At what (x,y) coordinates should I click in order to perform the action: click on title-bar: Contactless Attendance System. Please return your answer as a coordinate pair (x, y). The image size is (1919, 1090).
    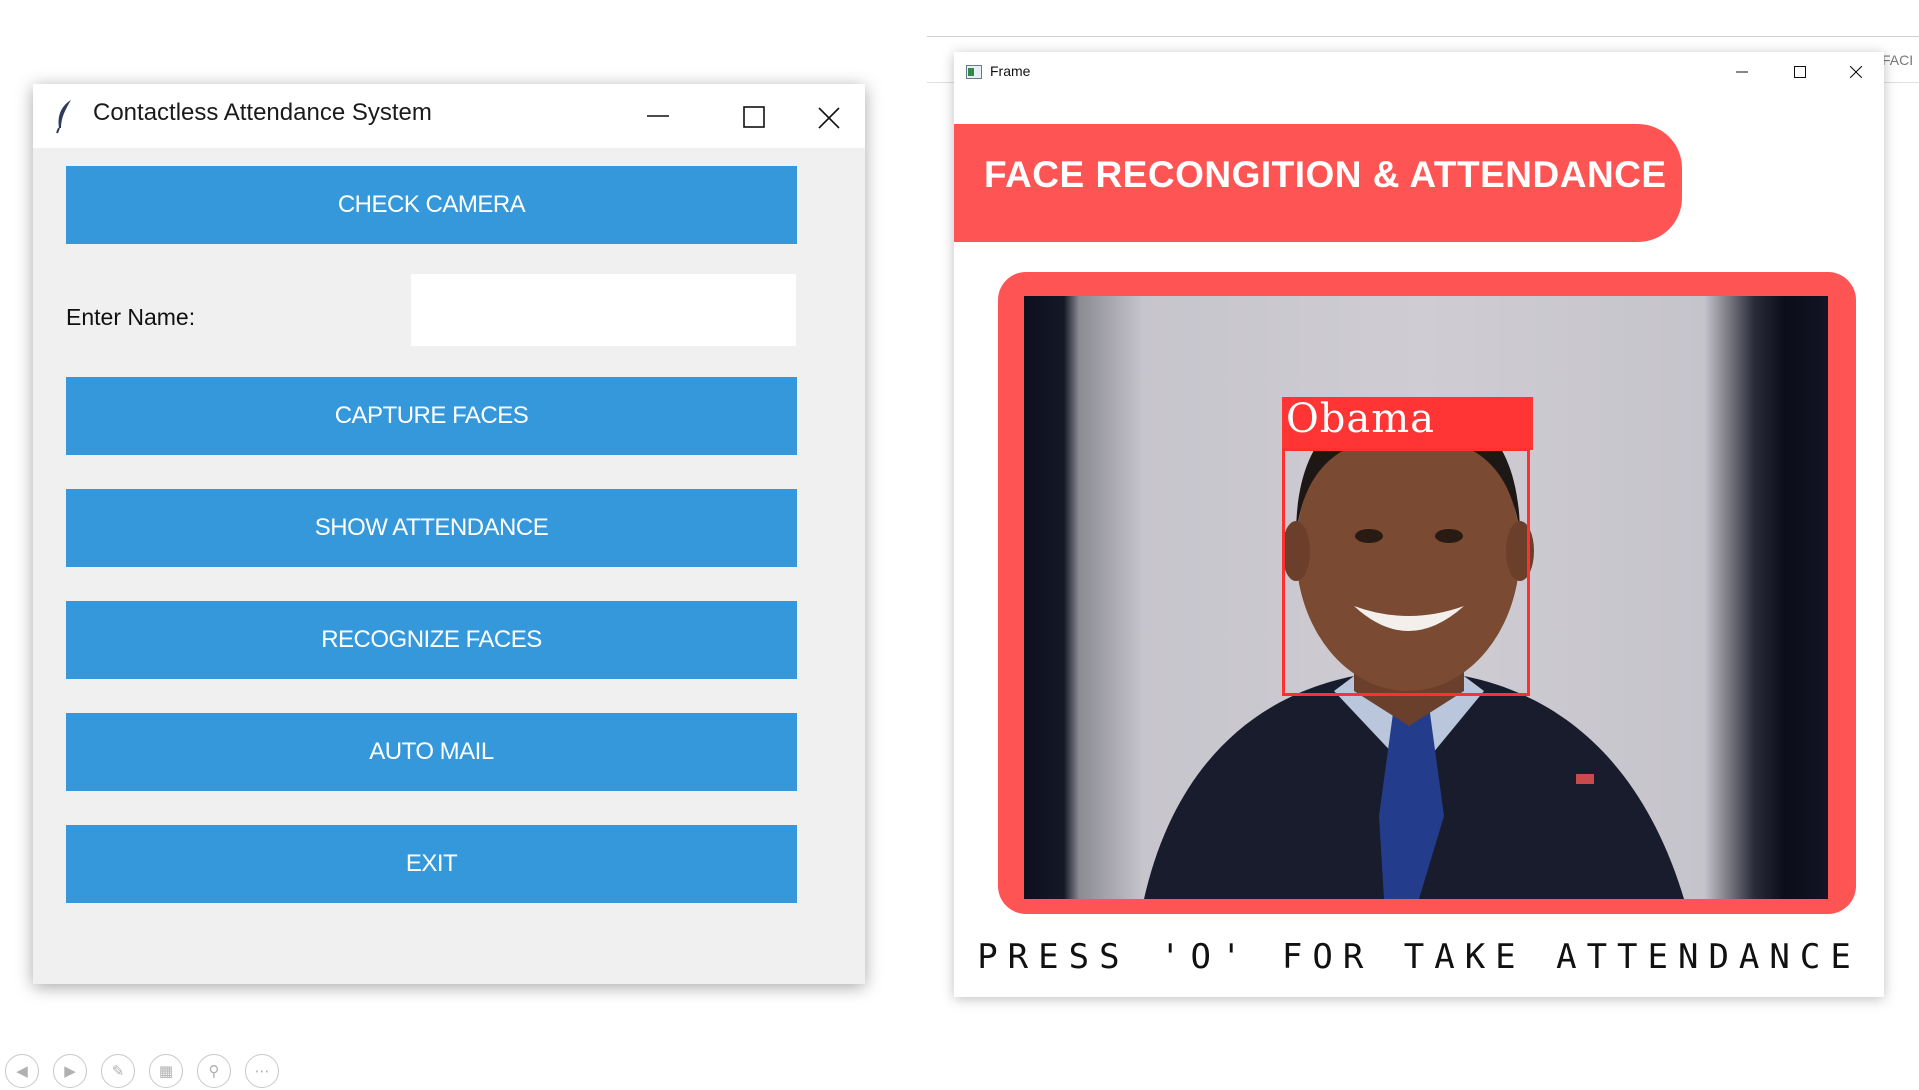
    Looking at the image, I should click on (449, 116).